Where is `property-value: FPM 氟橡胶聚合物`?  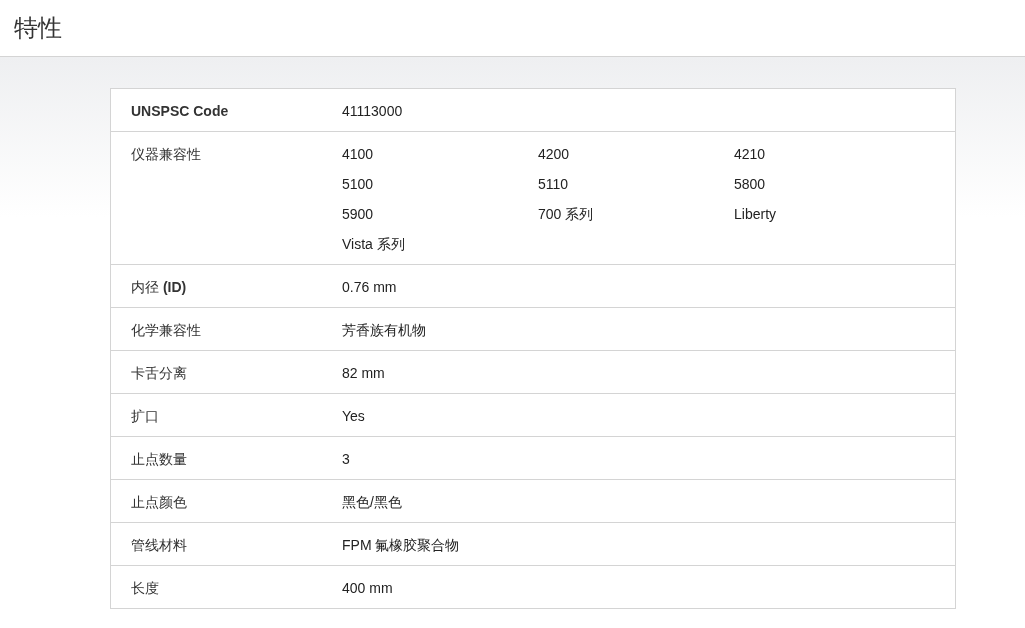
property-value: FPM 氟橡胶聚合物 is located at coordinates (401, 545).